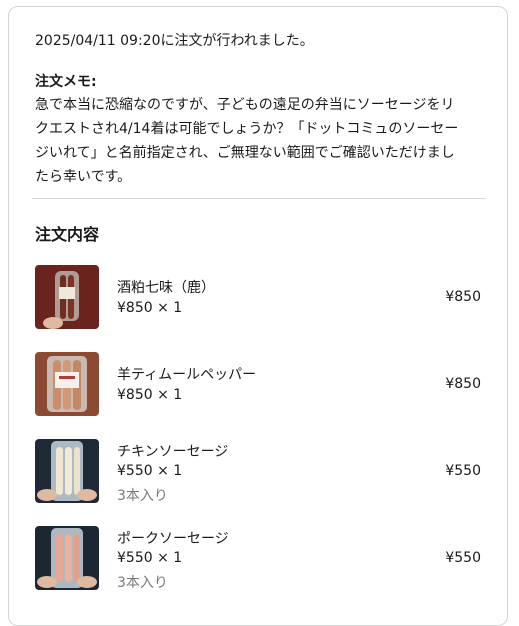 The width and height of the screenshot is (519, 626). Describe the element at coordinates (67, 234) in the screenshot. I see `order-contents-title: 注文内容` at that location.